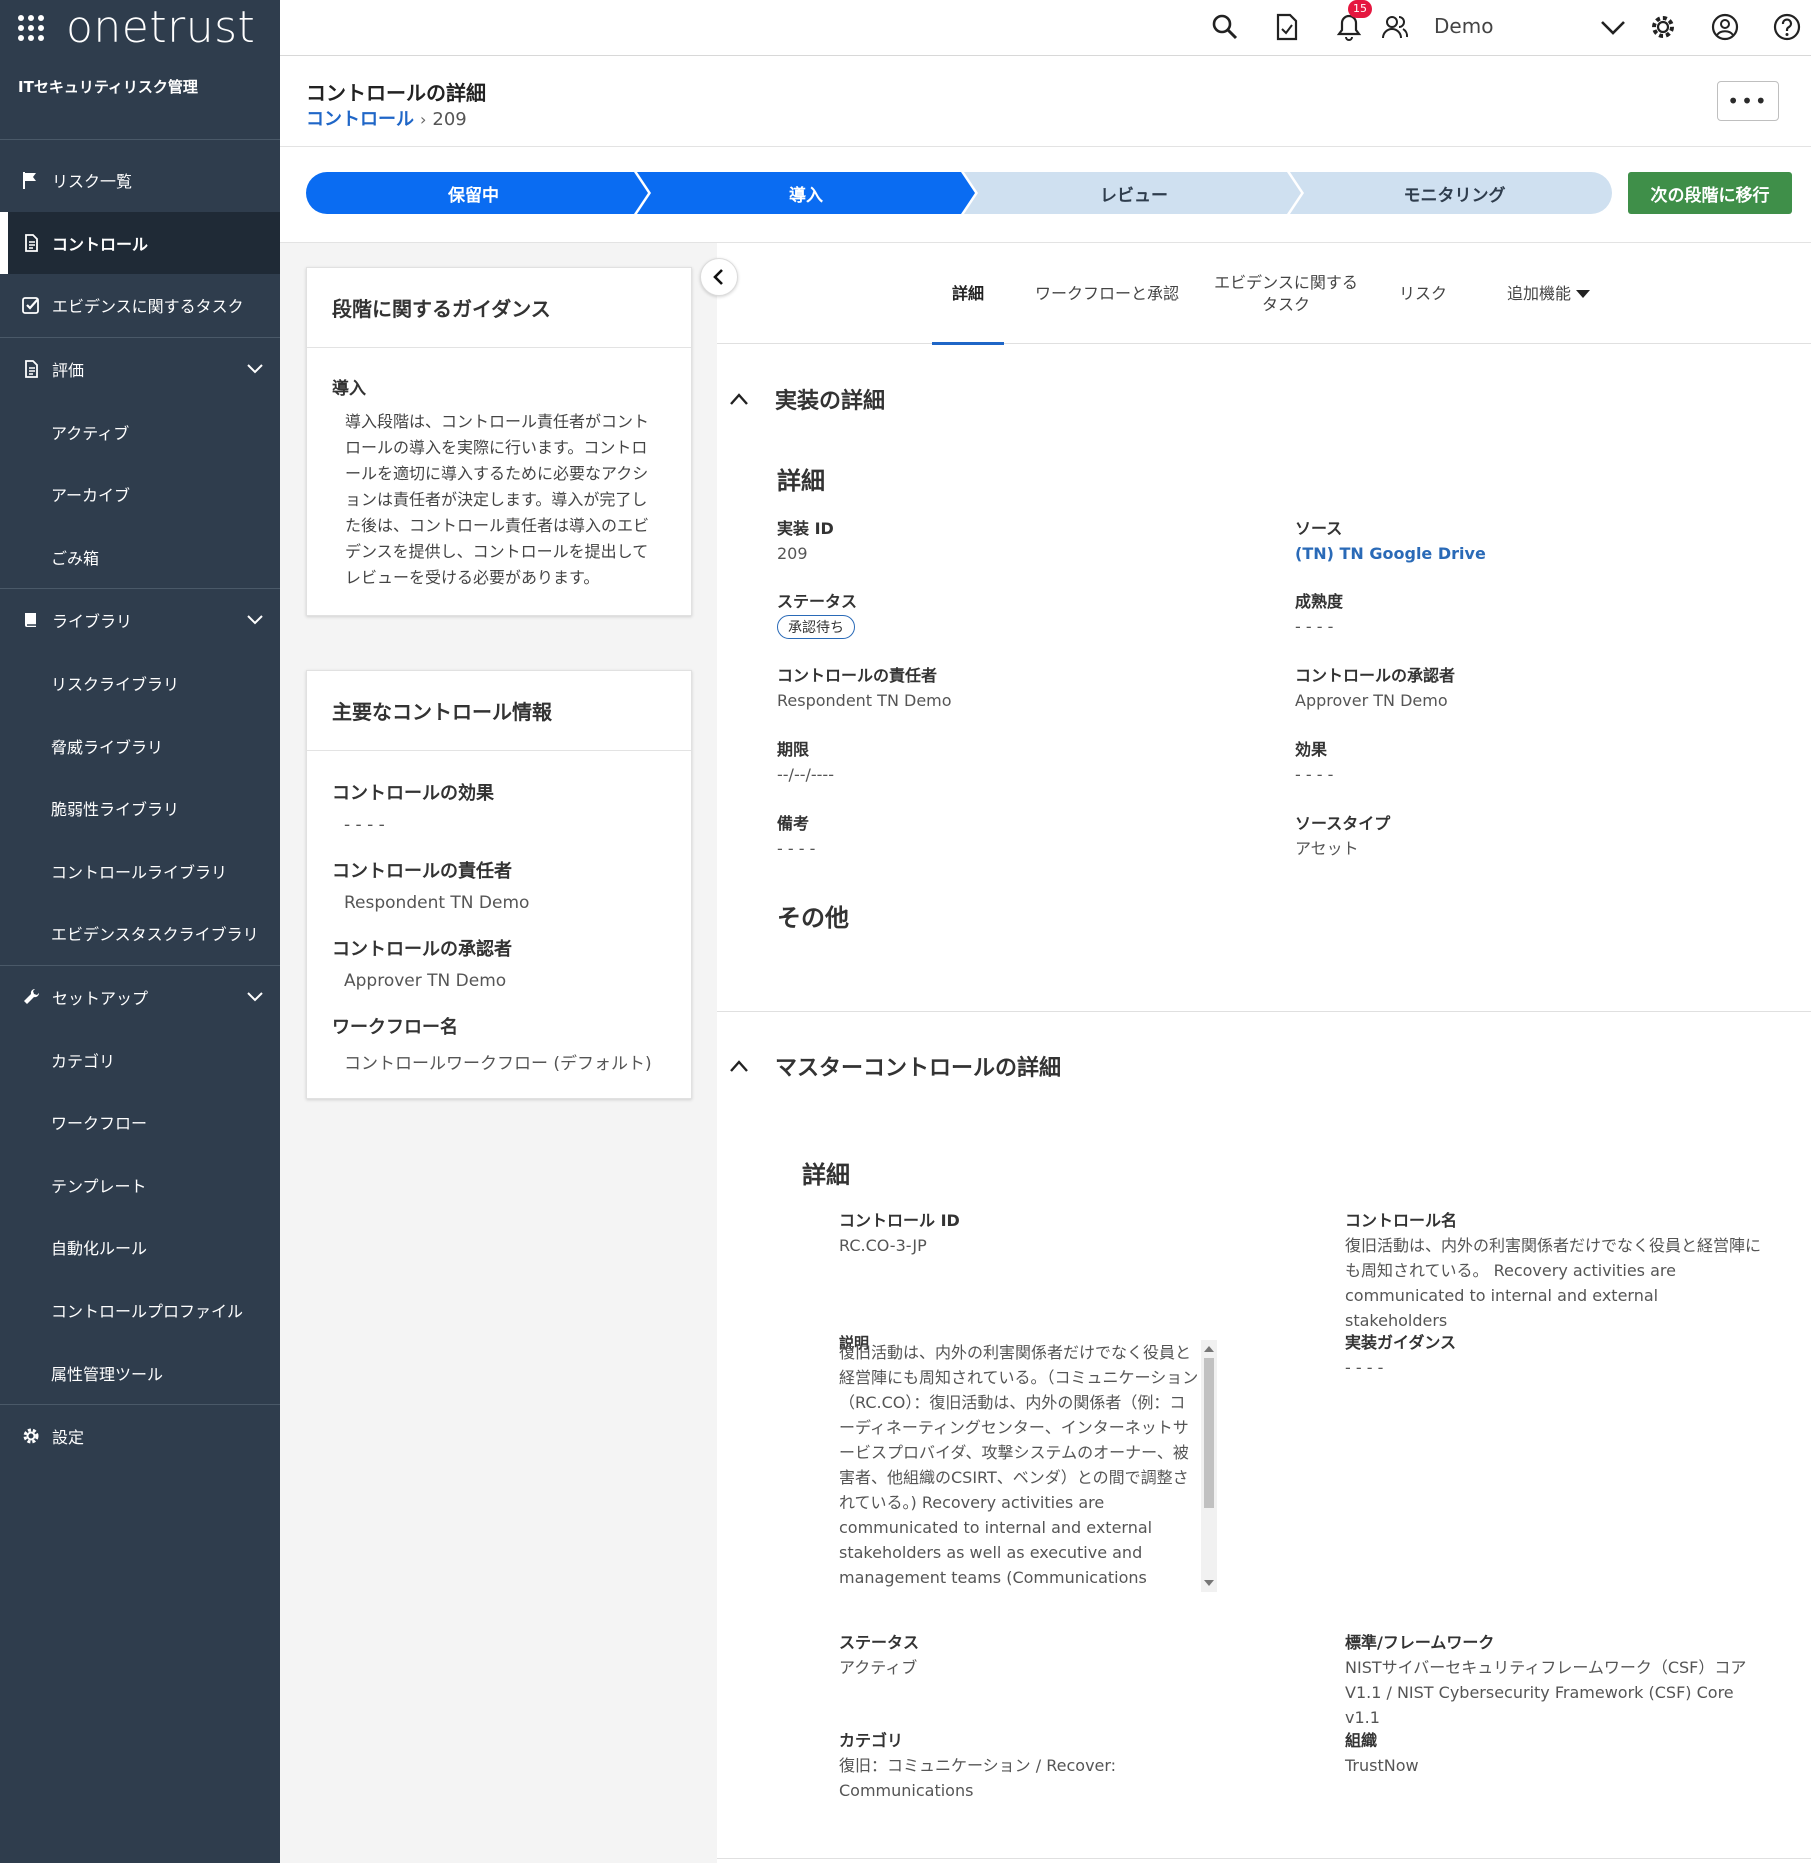 The height and width of the screenshot is (1863, 1811). I want to click on sidebar-item-evidence-tasks: エビデンスに関するタスク, so click(140, 305).